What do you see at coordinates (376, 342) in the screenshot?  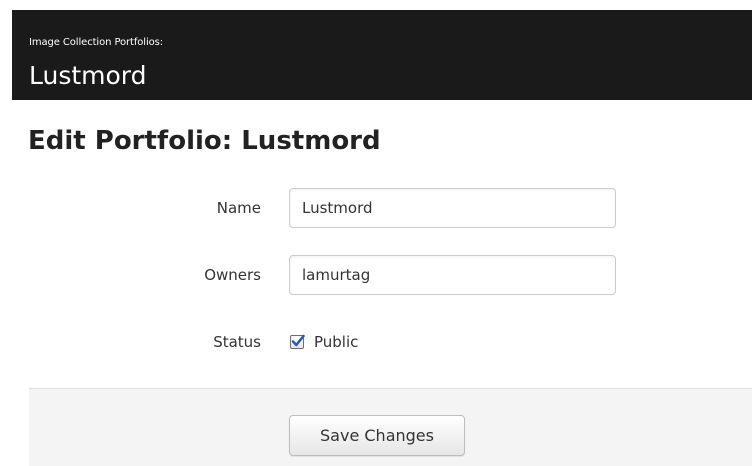 I see `status-row: Status Public` at bounding box center [376, 342].